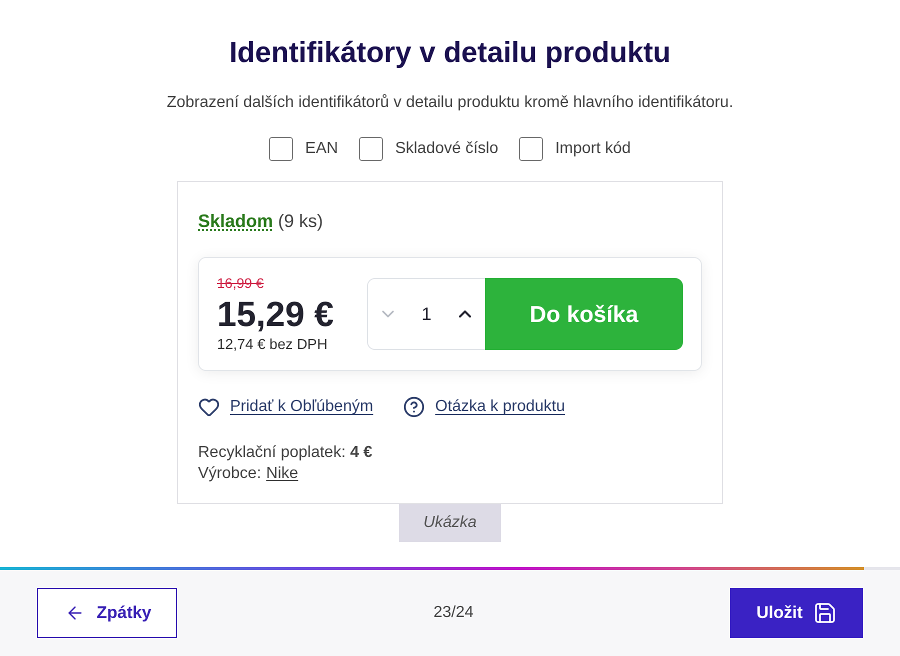 The height and width of the screenshot is (656, 900). I want to click on checkbox-label: Import kód, so click(593, 149).